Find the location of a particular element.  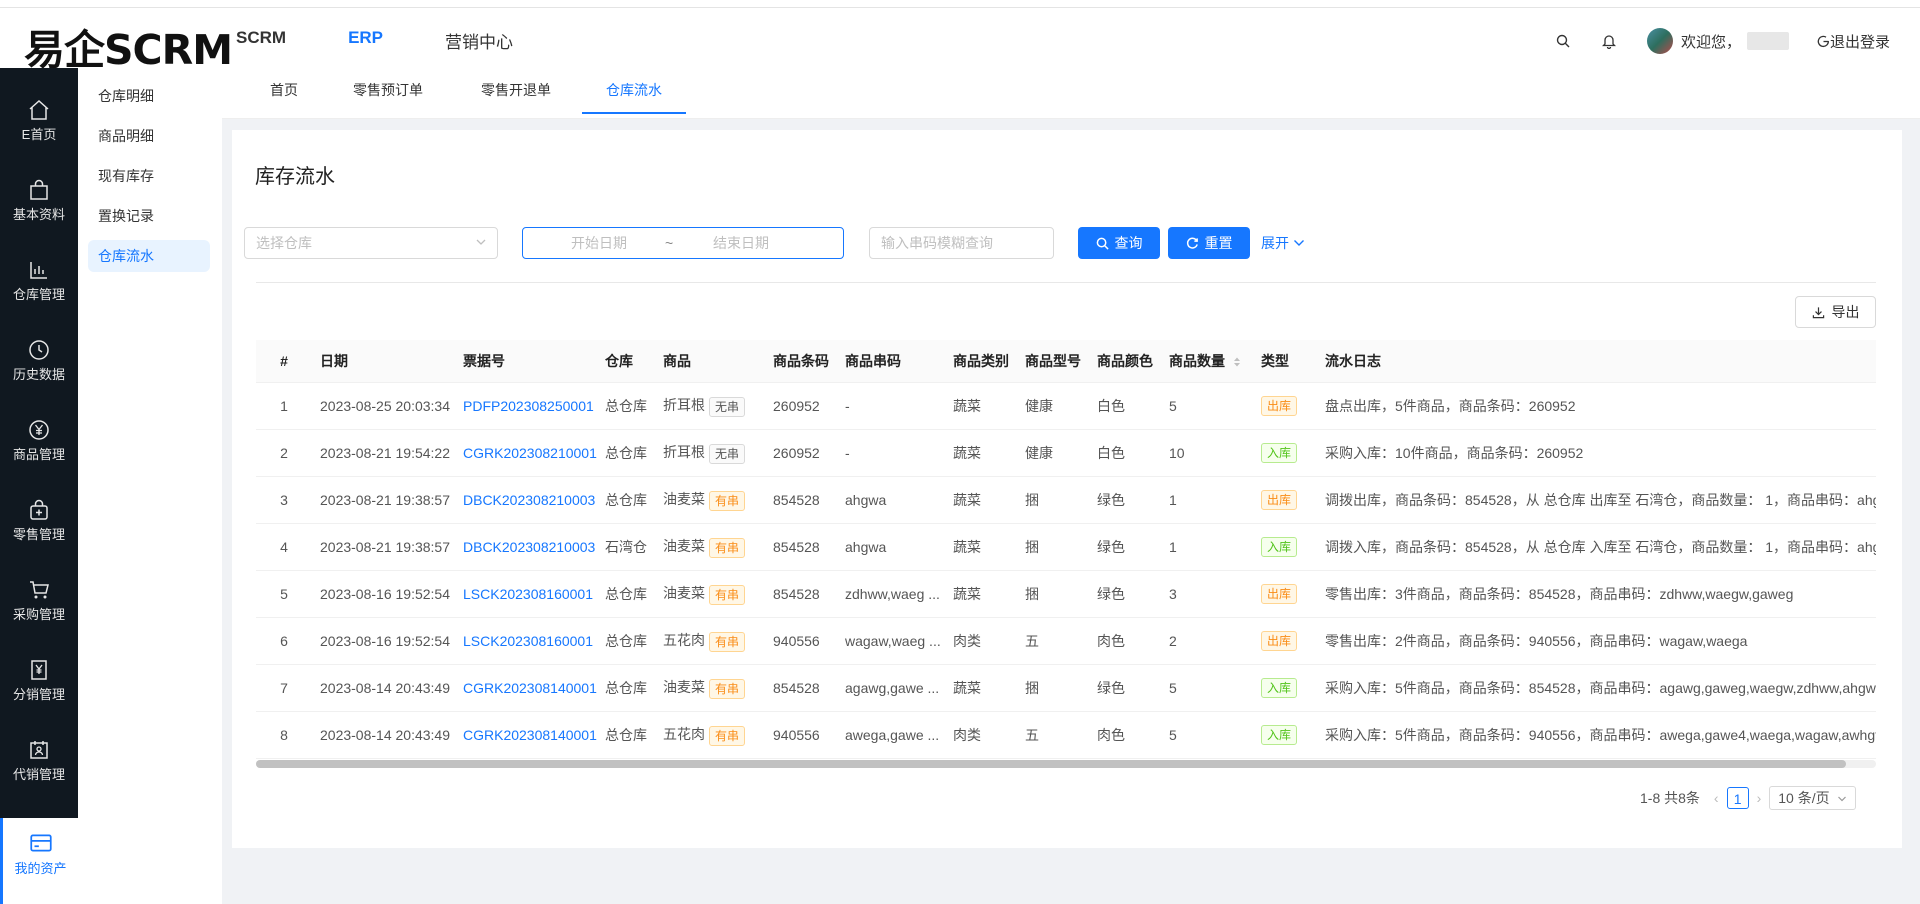

col-quantity: 商品数量 is located at coordinates (1207, 361).